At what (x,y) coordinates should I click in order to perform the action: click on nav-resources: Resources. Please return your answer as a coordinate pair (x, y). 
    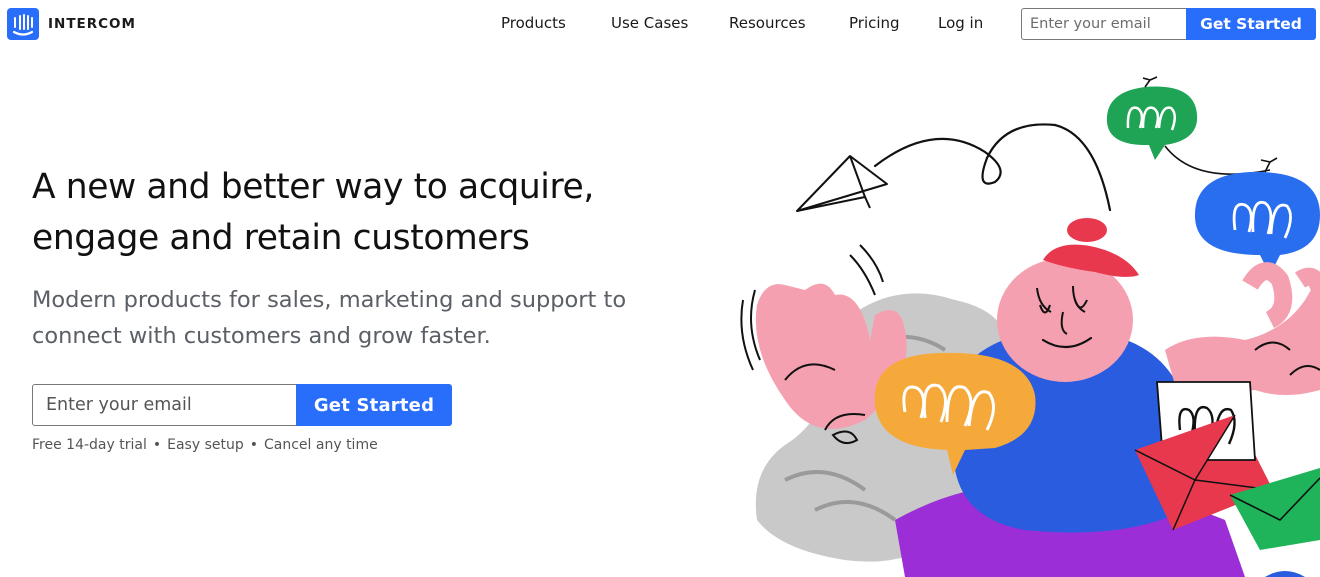
    Looking at the image, I should click on (767, 23).